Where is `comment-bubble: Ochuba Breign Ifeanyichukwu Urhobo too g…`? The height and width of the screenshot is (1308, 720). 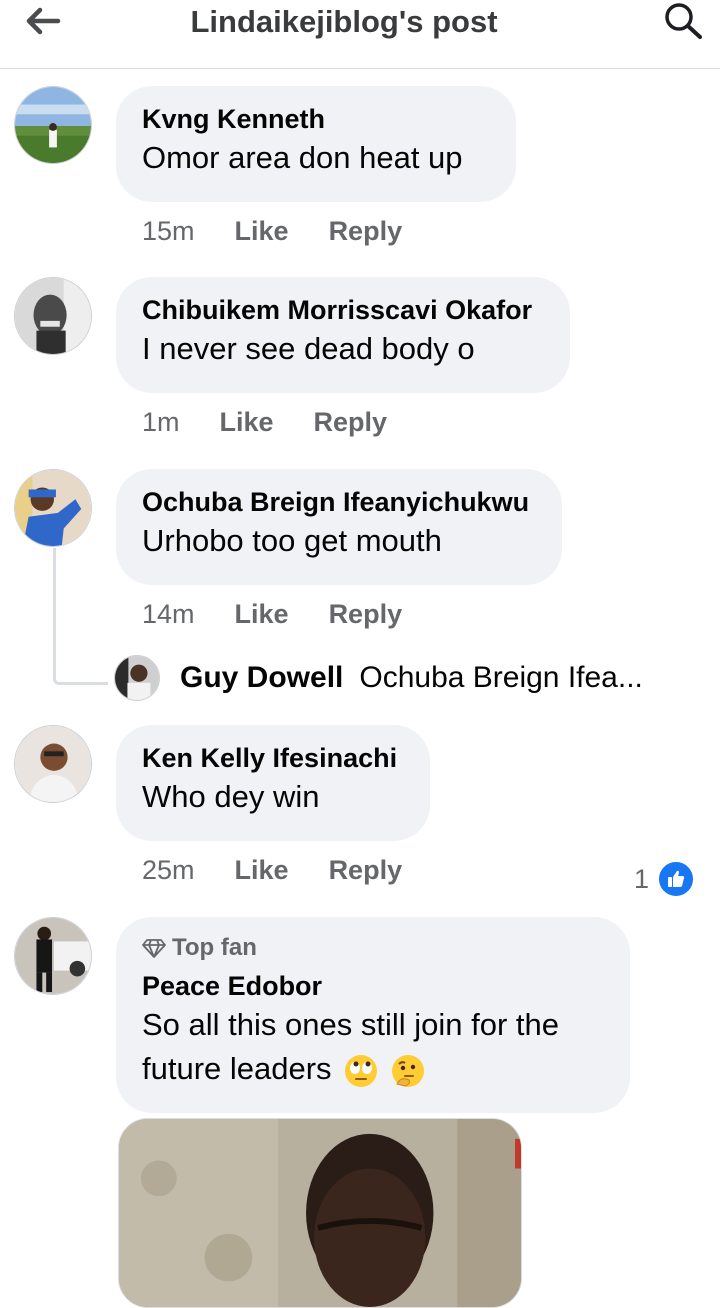
comment-bubble: Ochuba Breign Ifeanyichukwu Urhobo too g… is located at coordinates (339, 527).